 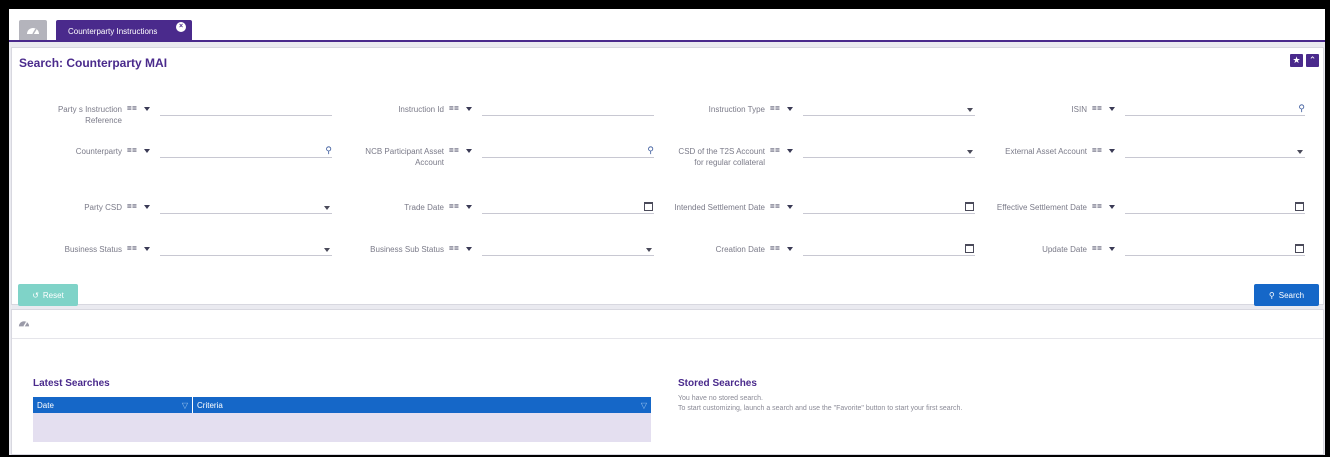 What do you see at coordinates (71, 383) in the screenshot?
I see `latest-searches-title: Latest Searches` at bounding box center [71, 383].